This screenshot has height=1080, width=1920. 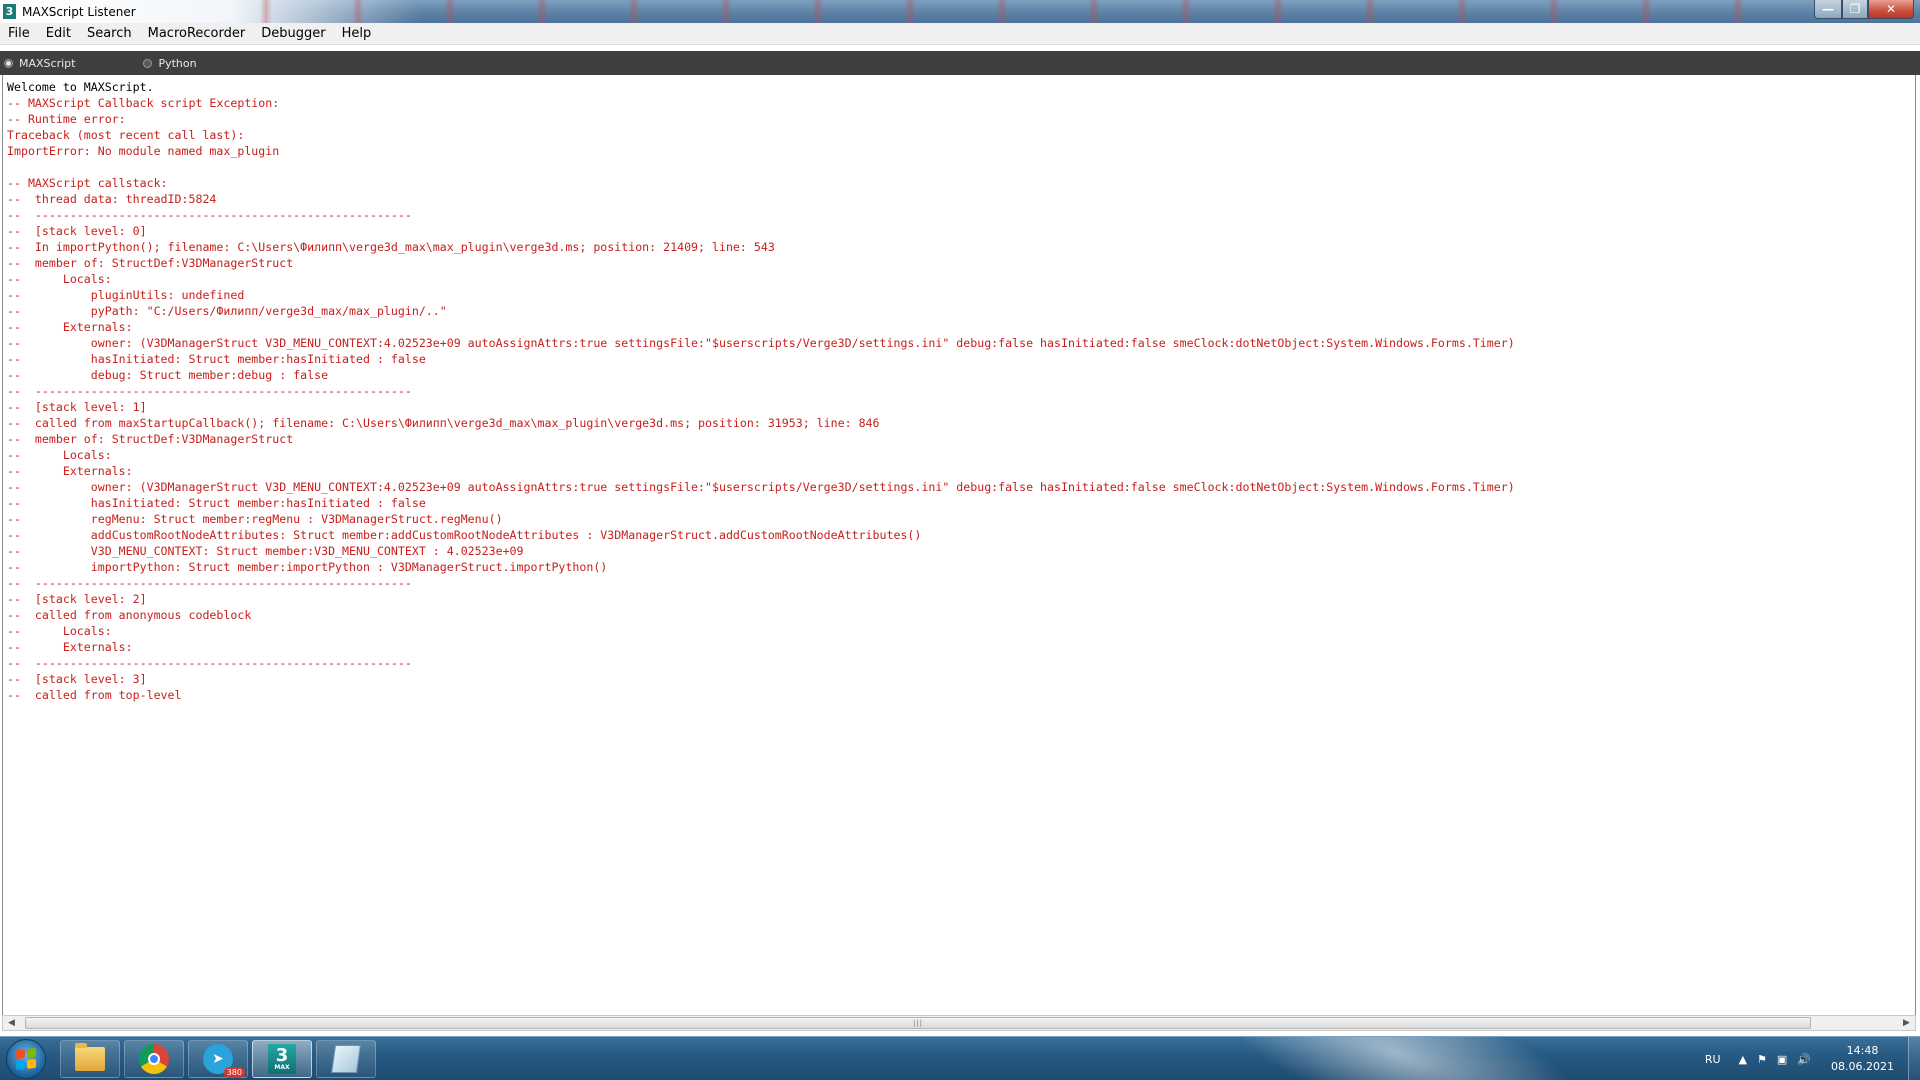 I want to click on telegram-icon: ➤ 380, so click(x=224, y=1061).